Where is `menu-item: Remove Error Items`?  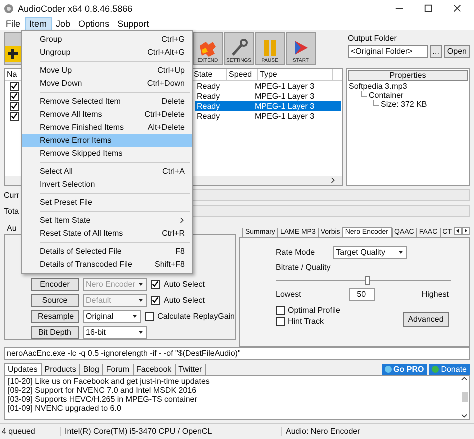 menu-item: Remove Error Items is located at coordinates (107, 140).